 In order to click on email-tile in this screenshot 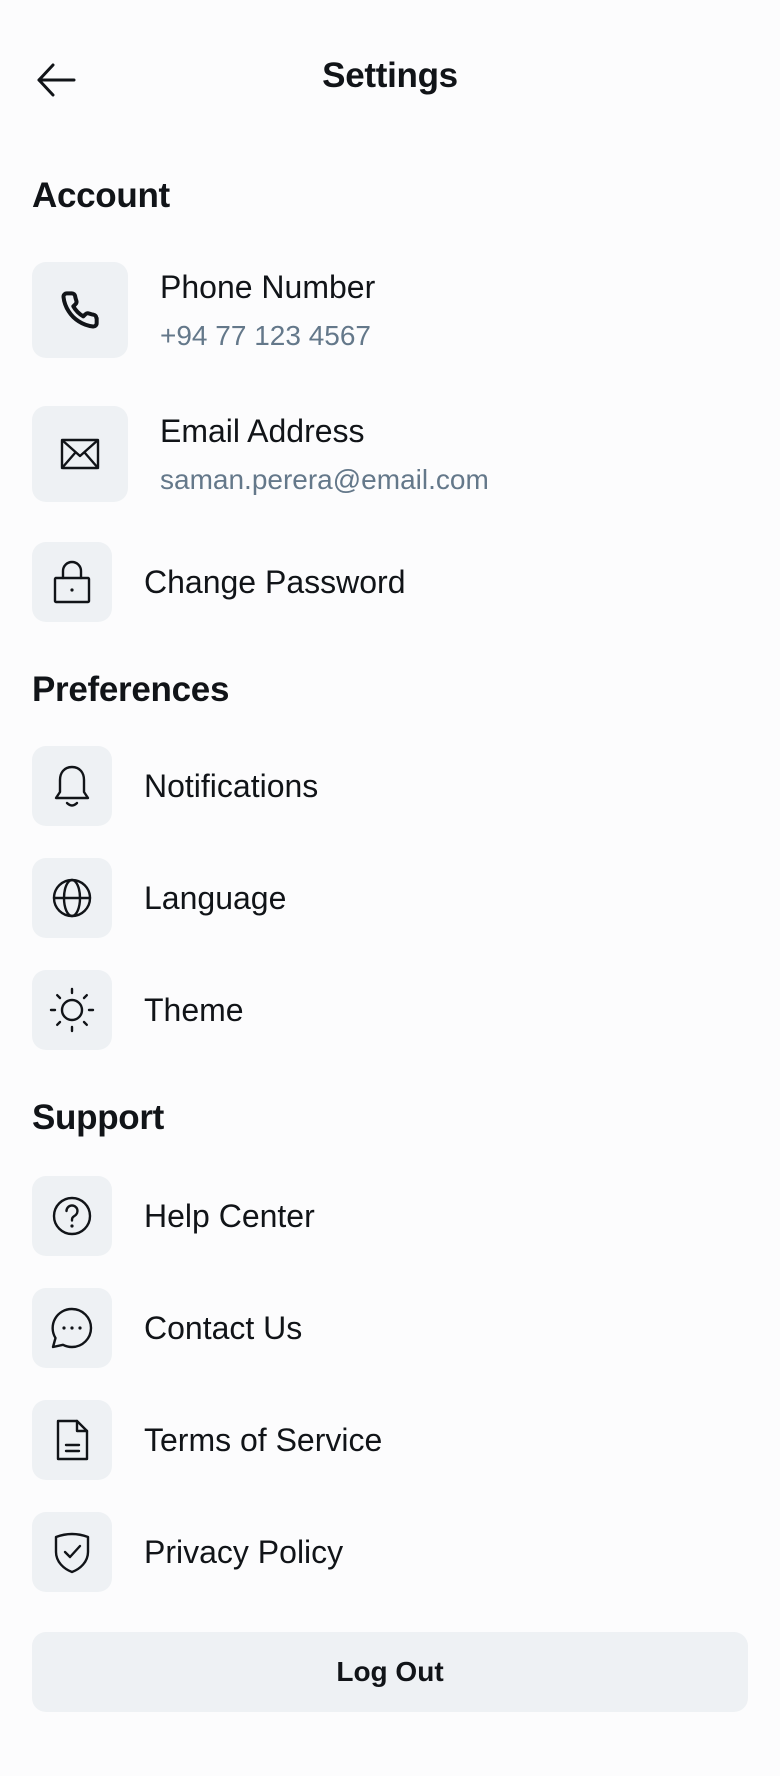, I will do `click(80, 454)`.